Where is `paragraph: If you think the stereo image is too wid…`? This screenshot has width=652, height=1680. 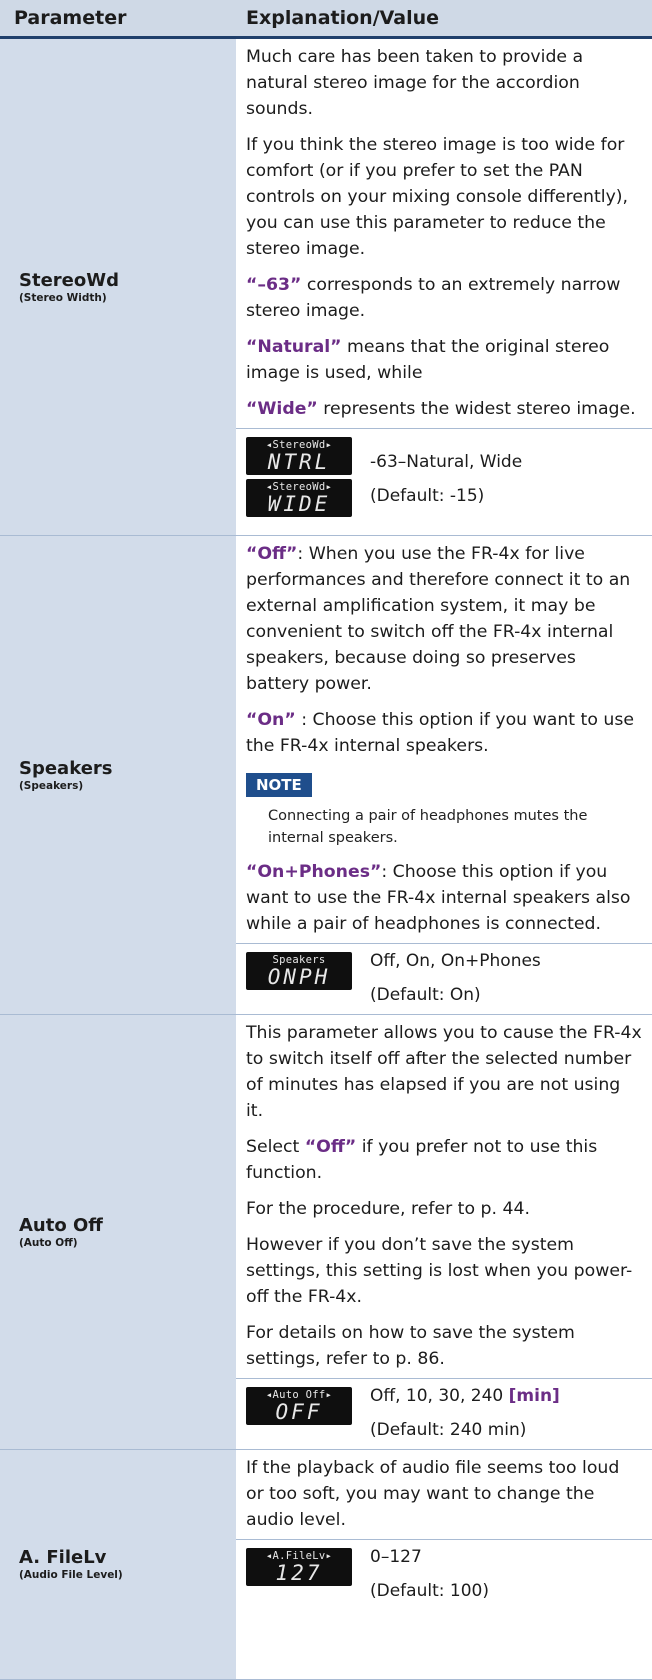 paragraph: If you think the stereo image is too wid… is located at coordinates (437, 197).